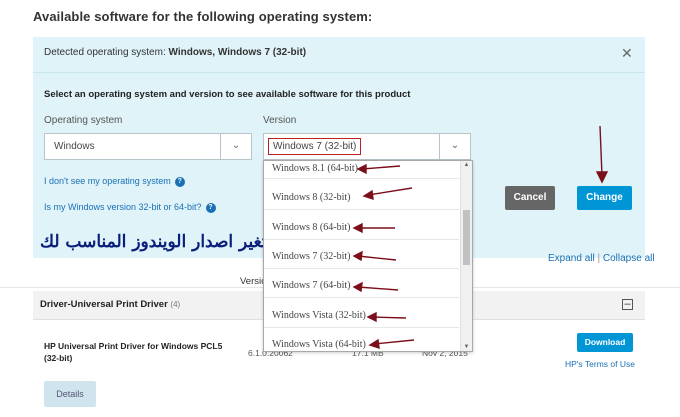 This screenshot has height=417, width=680. I want to click on change-button: Change, so click(604, 198).